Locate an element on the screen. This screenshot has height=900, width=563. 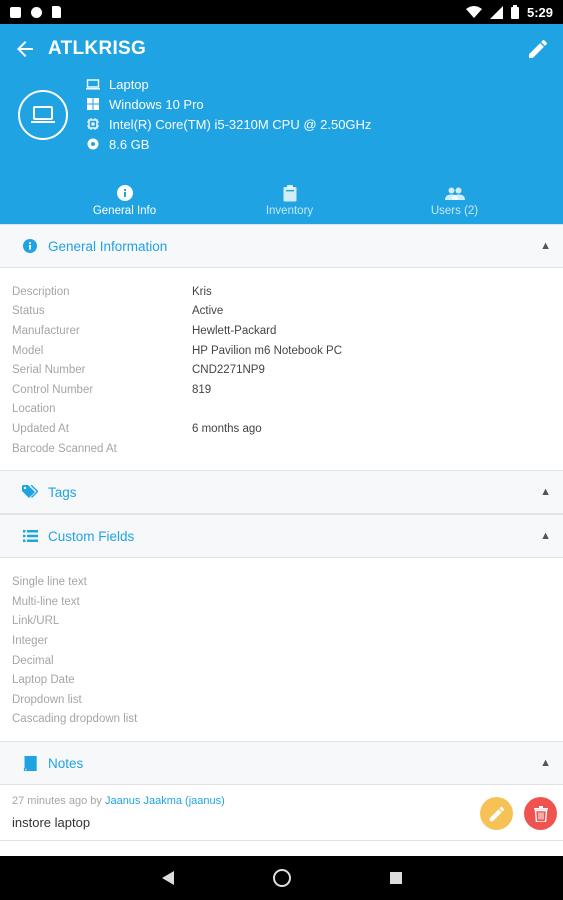
recents-square-icon is located at coordinates (396, 878).